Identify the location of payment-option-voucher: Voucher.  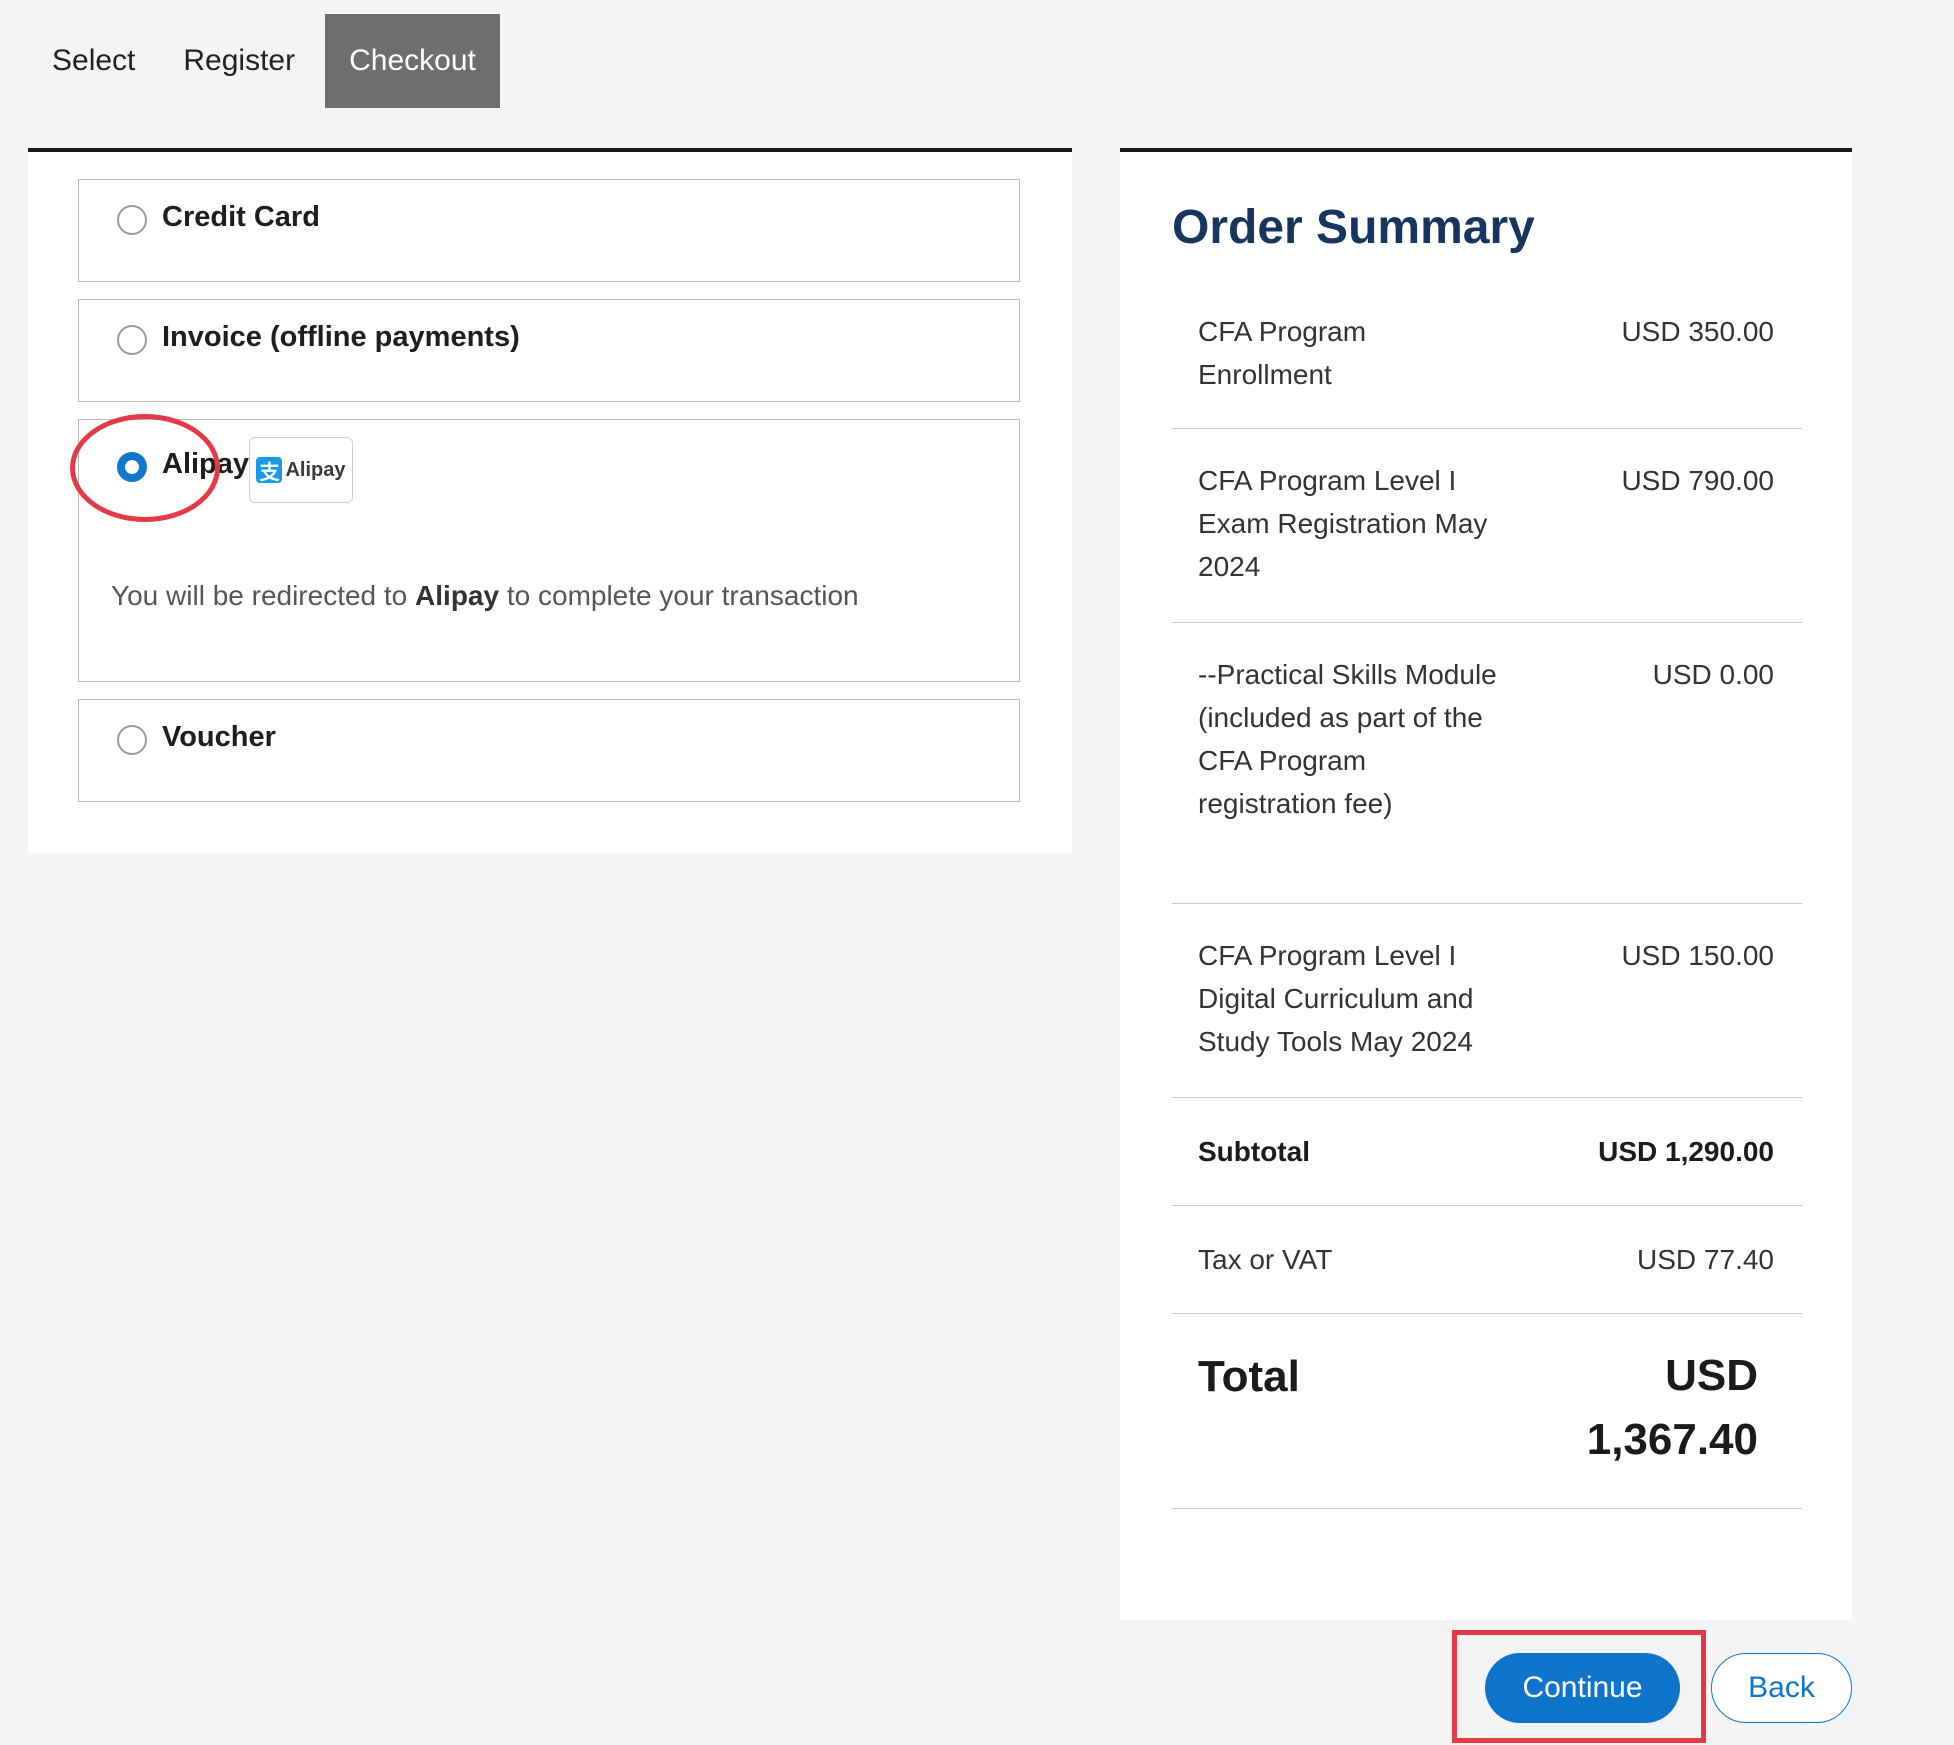
(549, 750).